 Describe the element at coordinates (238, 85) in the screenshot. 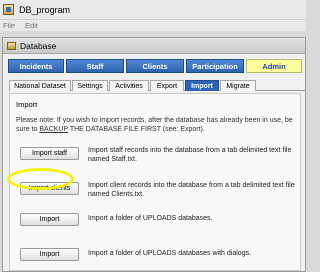

I see `subtab-migrate: Migrate` at that location.